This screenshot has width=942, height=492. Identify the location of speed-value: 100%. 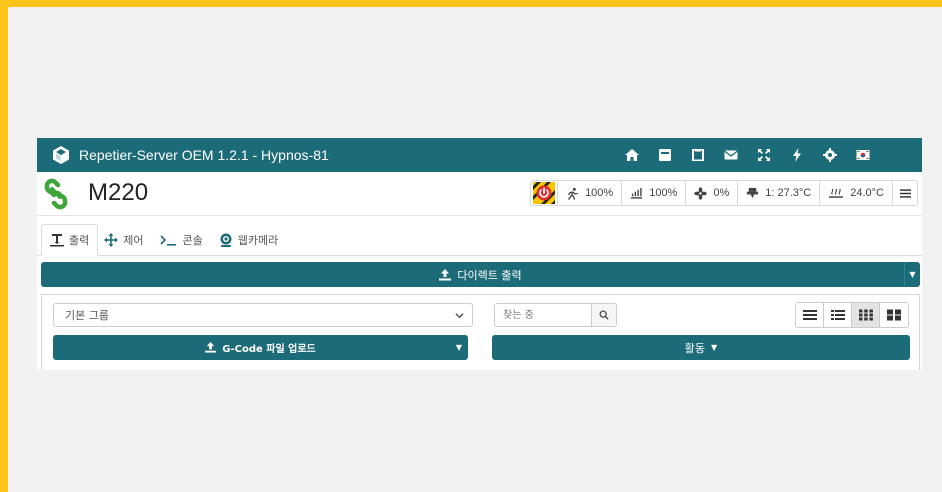
(599, 193).